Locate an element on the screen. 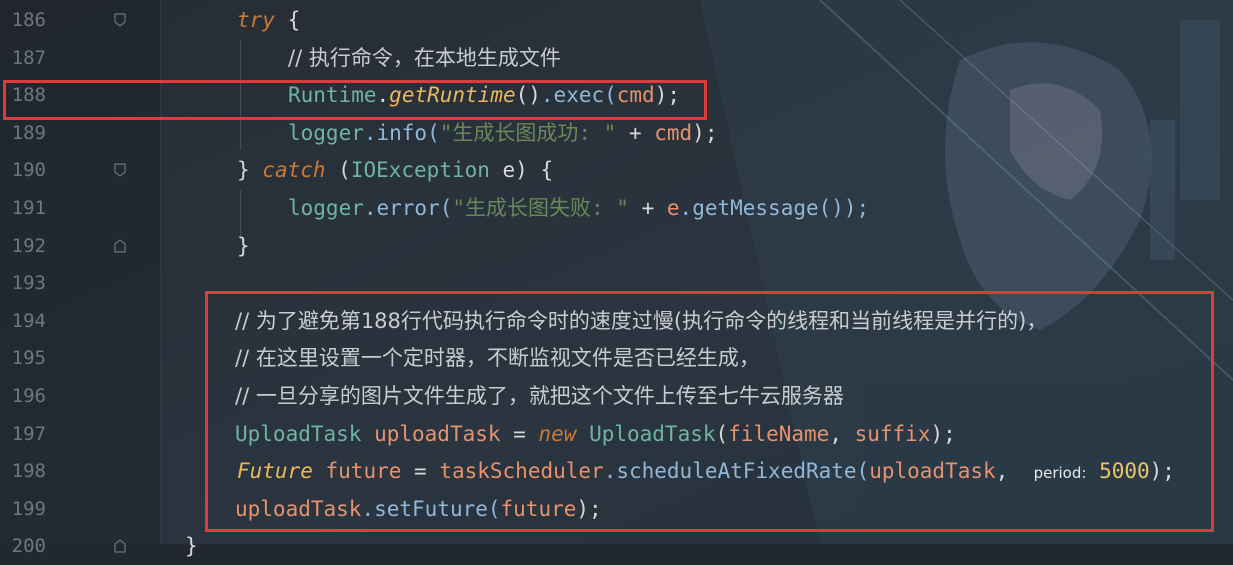  code-token: // 执行命令，在本地生成文件 is located at coordinates (424, 57).